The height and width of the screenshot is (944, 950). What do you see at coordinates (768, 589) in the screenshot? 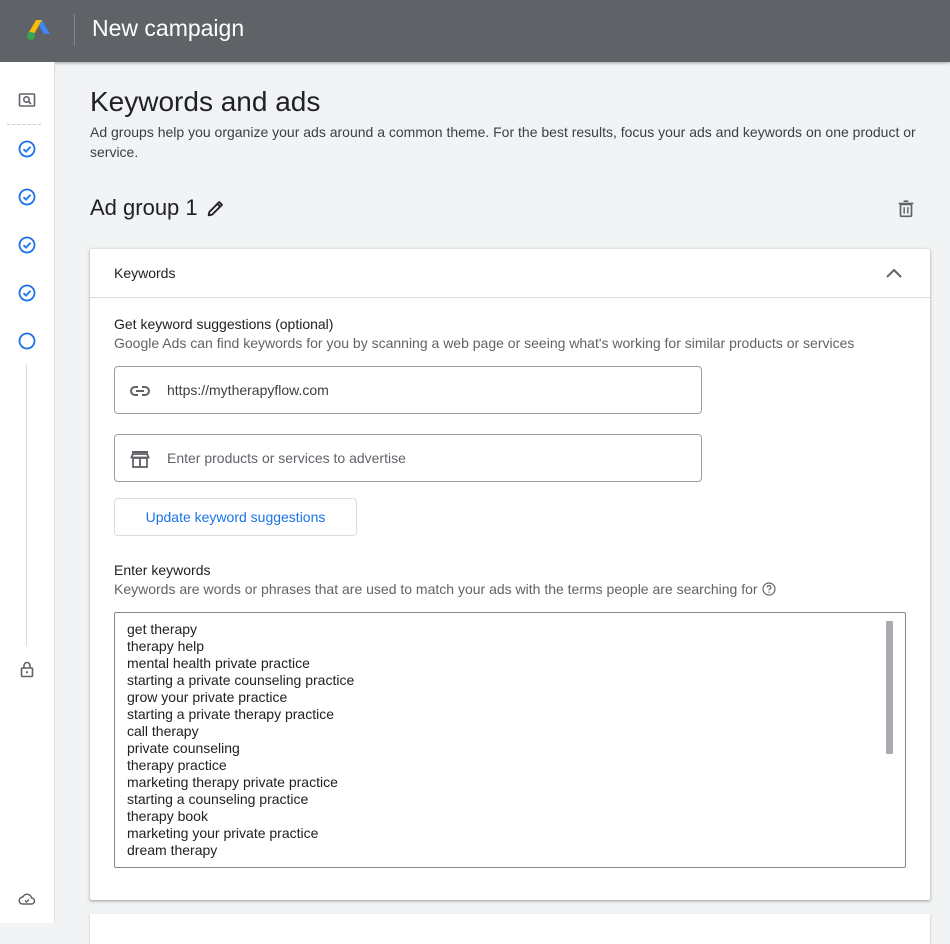
I see `help-circle-icon` at bounding box center [768, 589].